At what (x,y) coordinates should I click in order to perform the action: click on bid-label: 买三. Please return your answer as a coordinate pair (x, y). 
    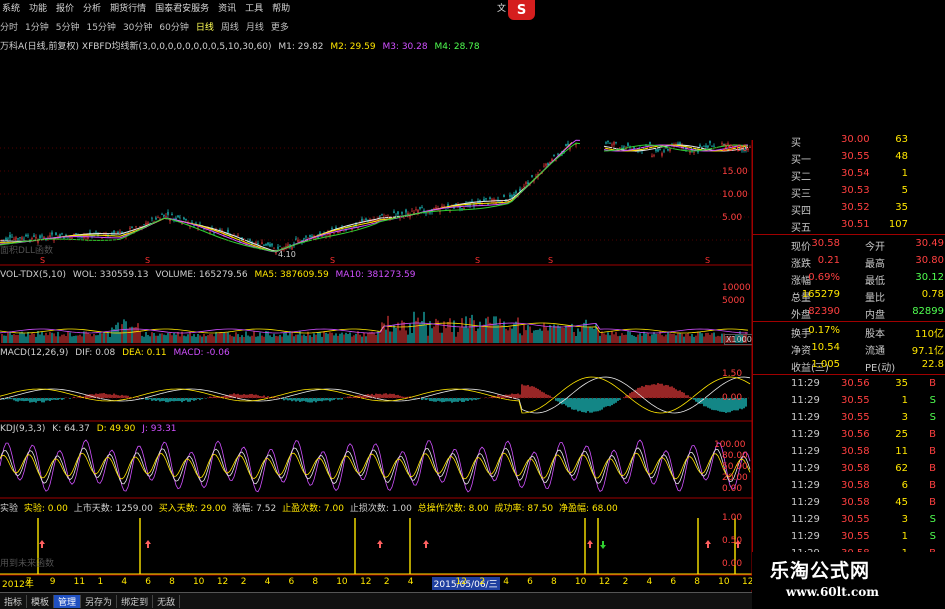
    Looking at the image, I should click on (801, 194).